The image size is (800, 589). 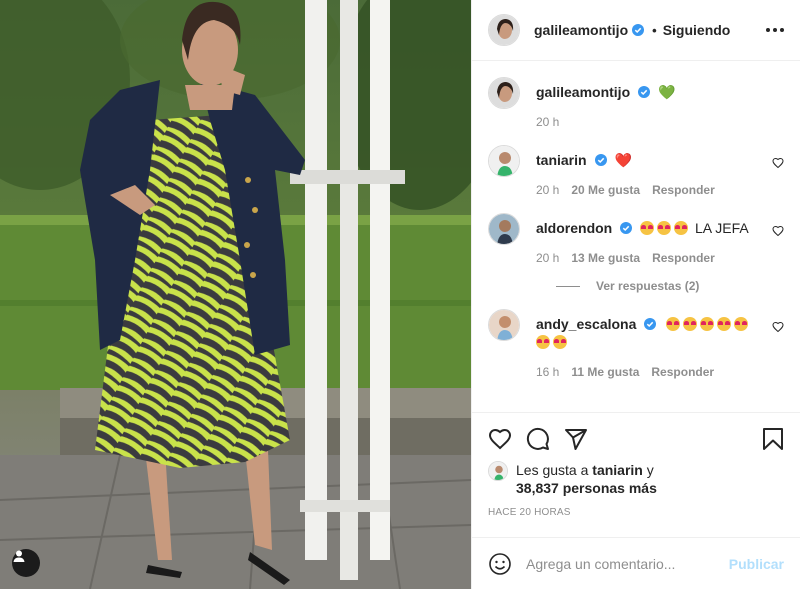 What do you see at coordinates (19, 556) in the screenshot?
I see `user-tag-icon` at bounding box center [19, 556].